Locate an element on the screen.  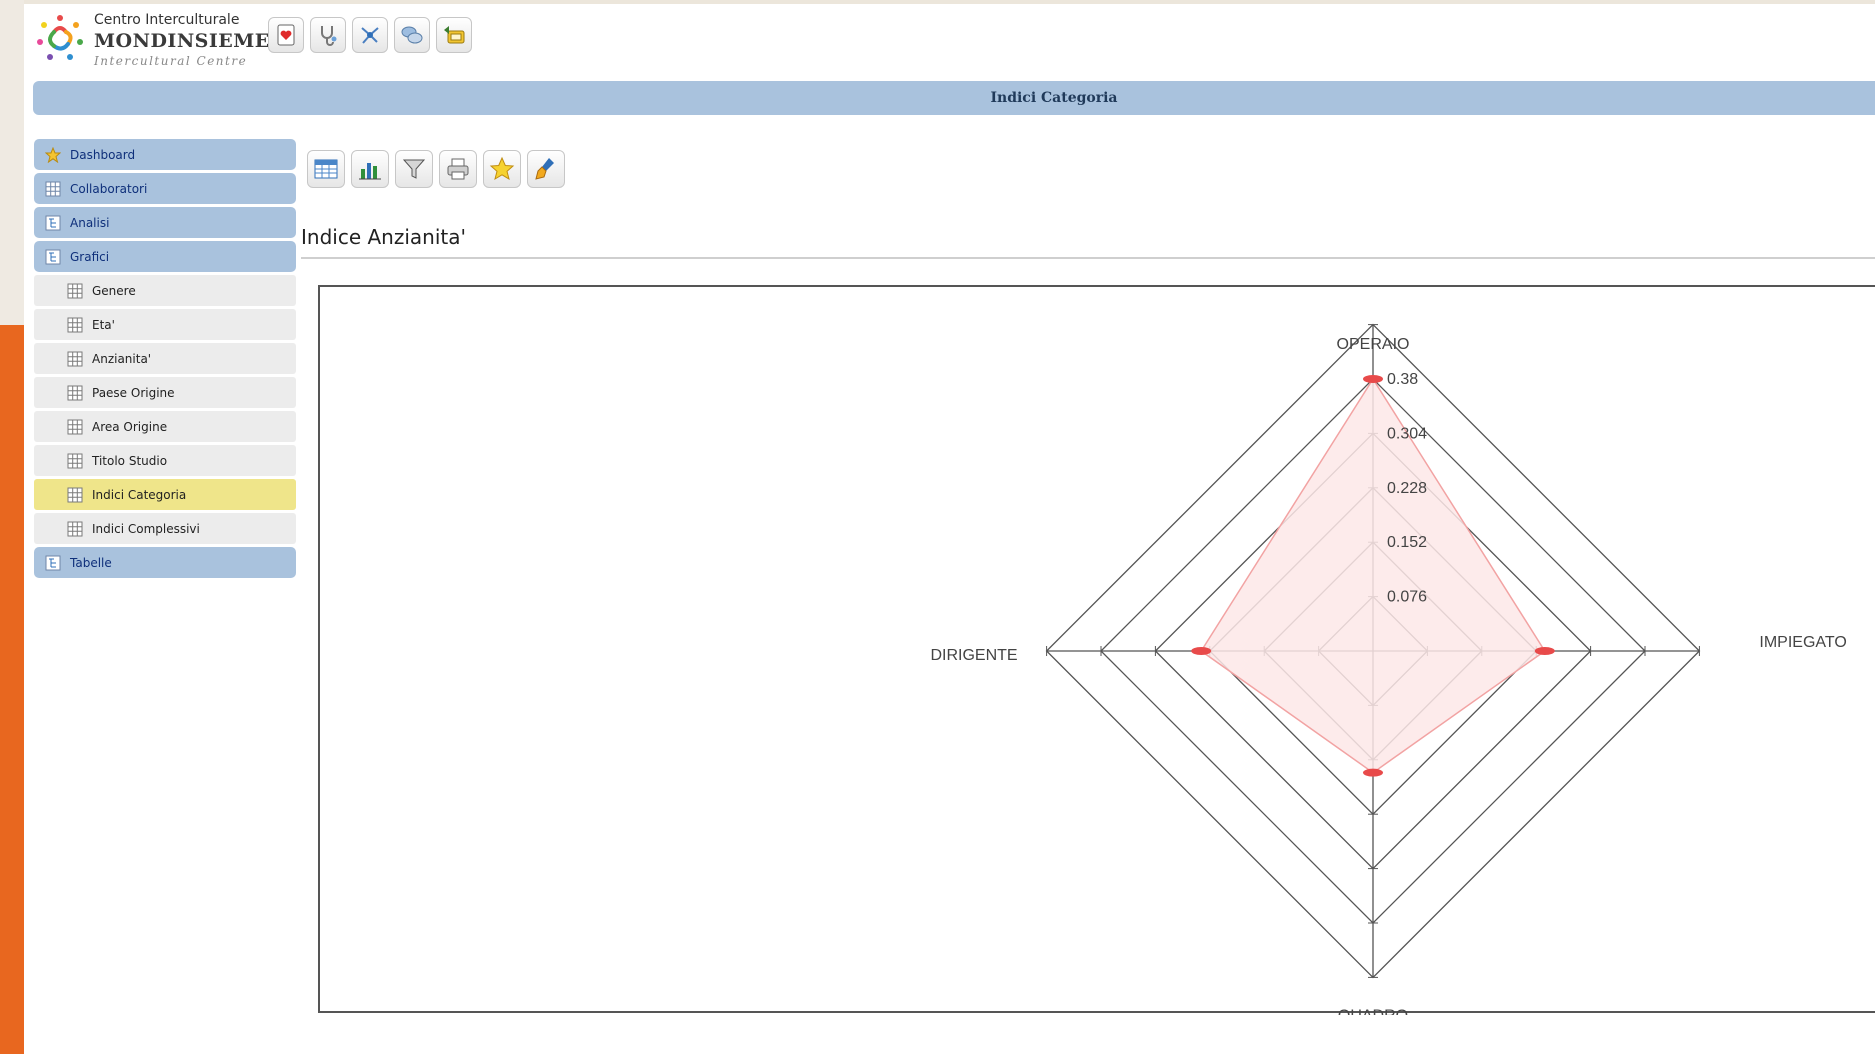
network-icon is located at coordinates (370, 35).